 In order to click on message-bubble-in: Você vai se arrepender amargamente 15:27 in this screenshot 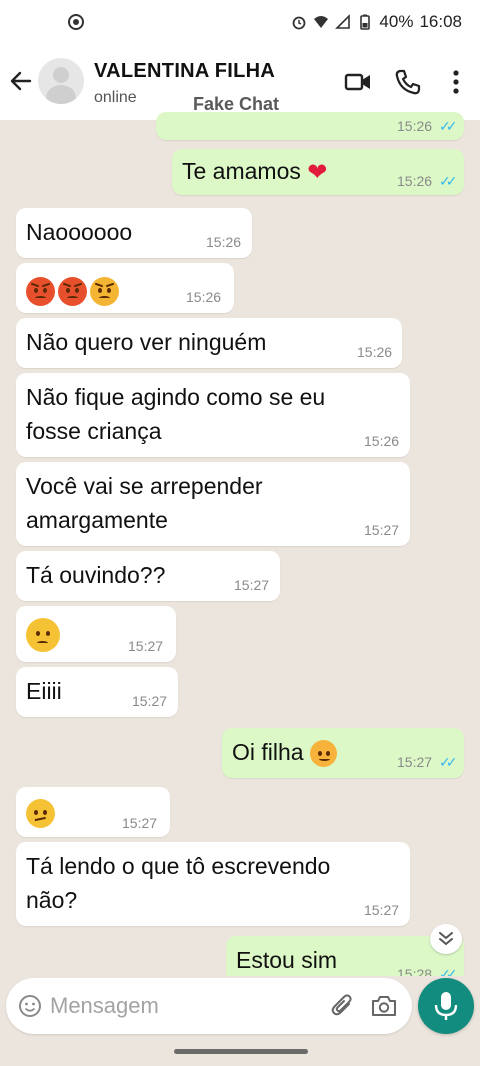, I will do `click(213, 504)`.